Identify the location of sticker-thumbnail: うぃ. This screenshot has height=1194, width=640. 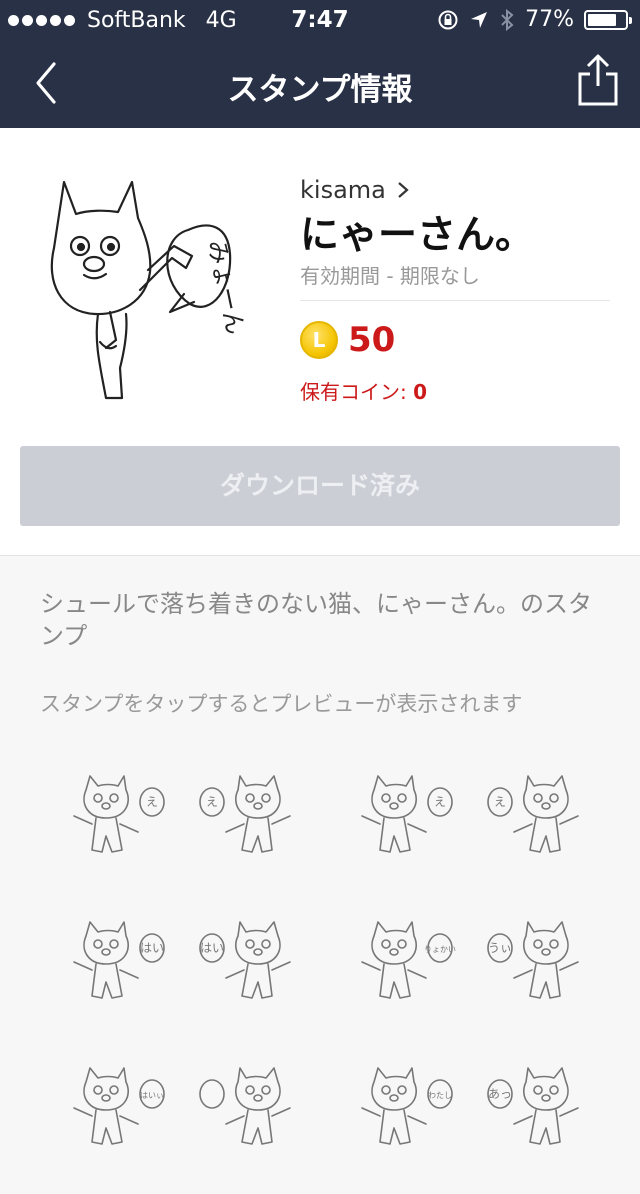
(542, 974).